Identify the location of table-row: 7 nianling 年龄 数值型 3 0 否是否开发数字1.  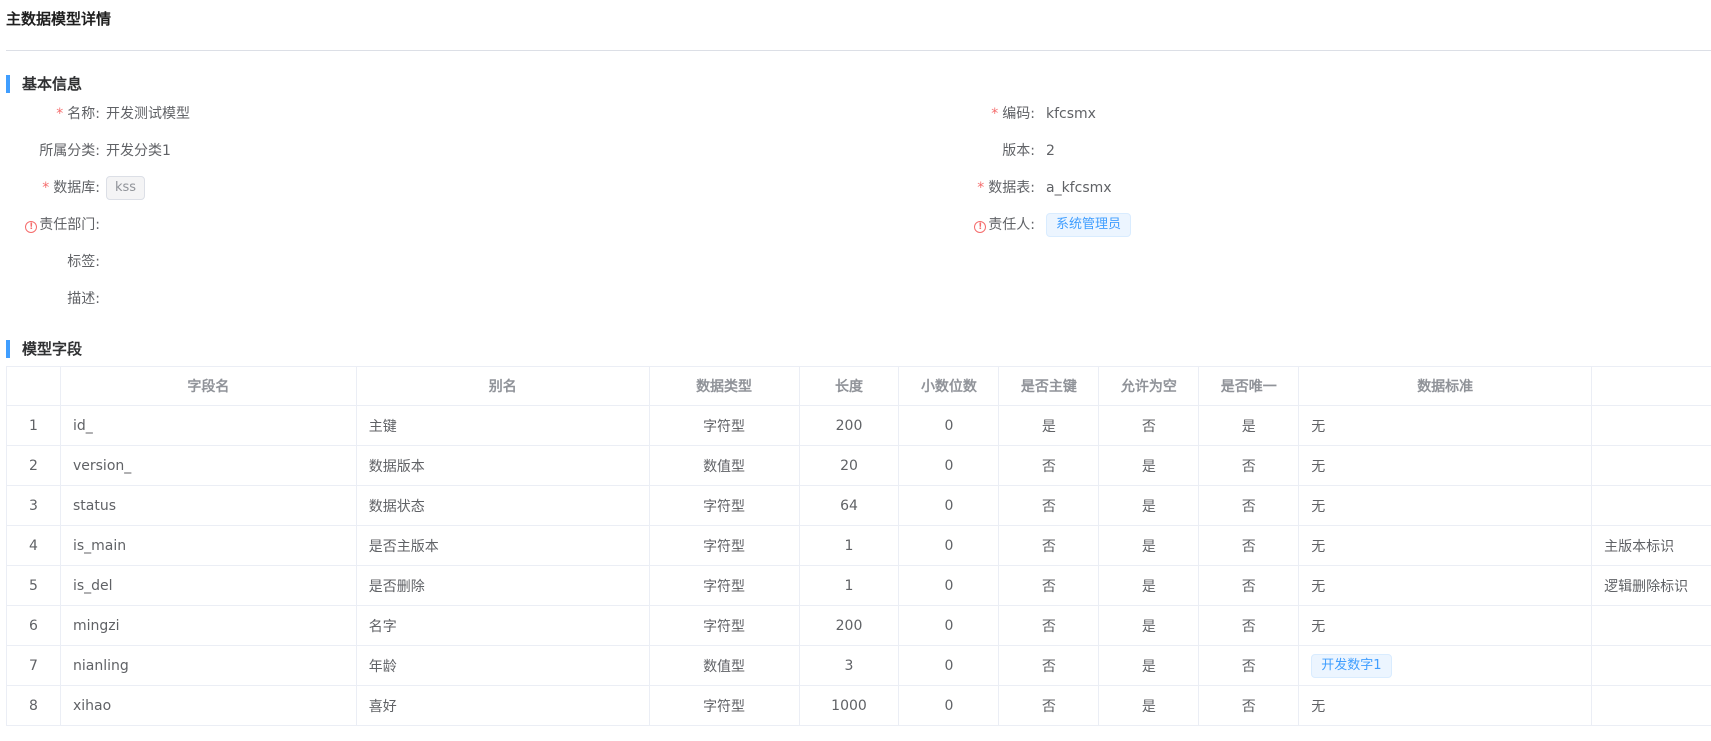
(859, 666).